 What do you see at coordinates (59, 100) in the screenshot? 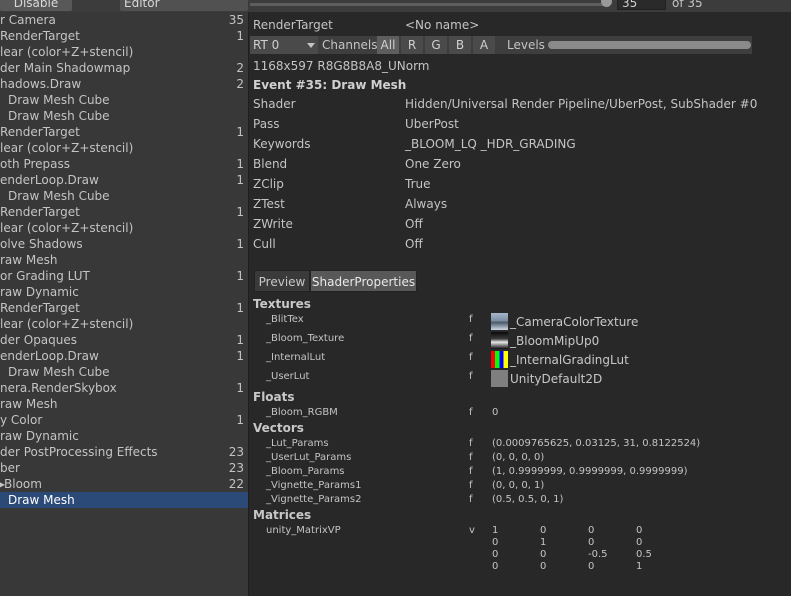
I see `event-row-label: Draw Mesh Cube` at bounding box center [59, 100].